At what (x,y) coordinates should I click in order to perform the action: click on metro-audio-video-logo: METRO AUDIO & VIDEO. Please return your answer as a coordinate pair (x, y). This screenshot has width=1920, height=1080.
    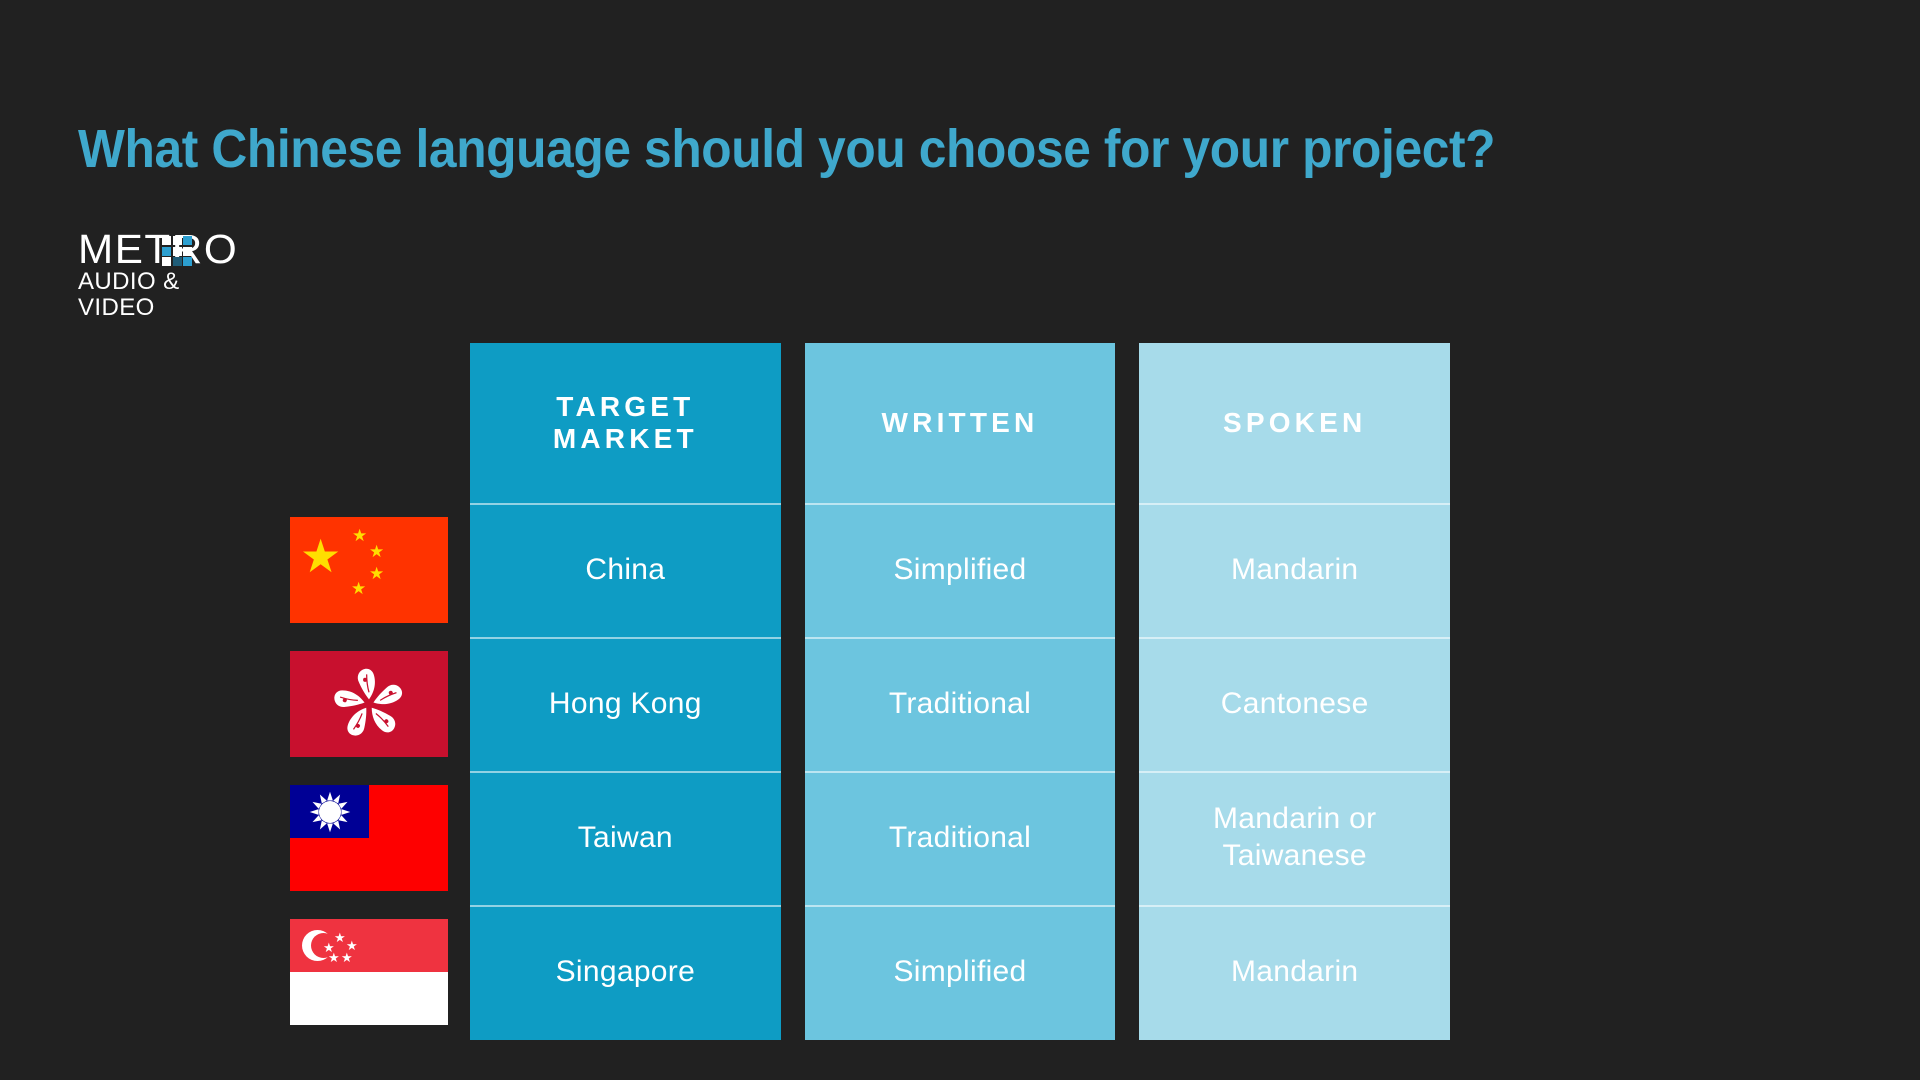
    Looking at the image, I should click on (170, 275).